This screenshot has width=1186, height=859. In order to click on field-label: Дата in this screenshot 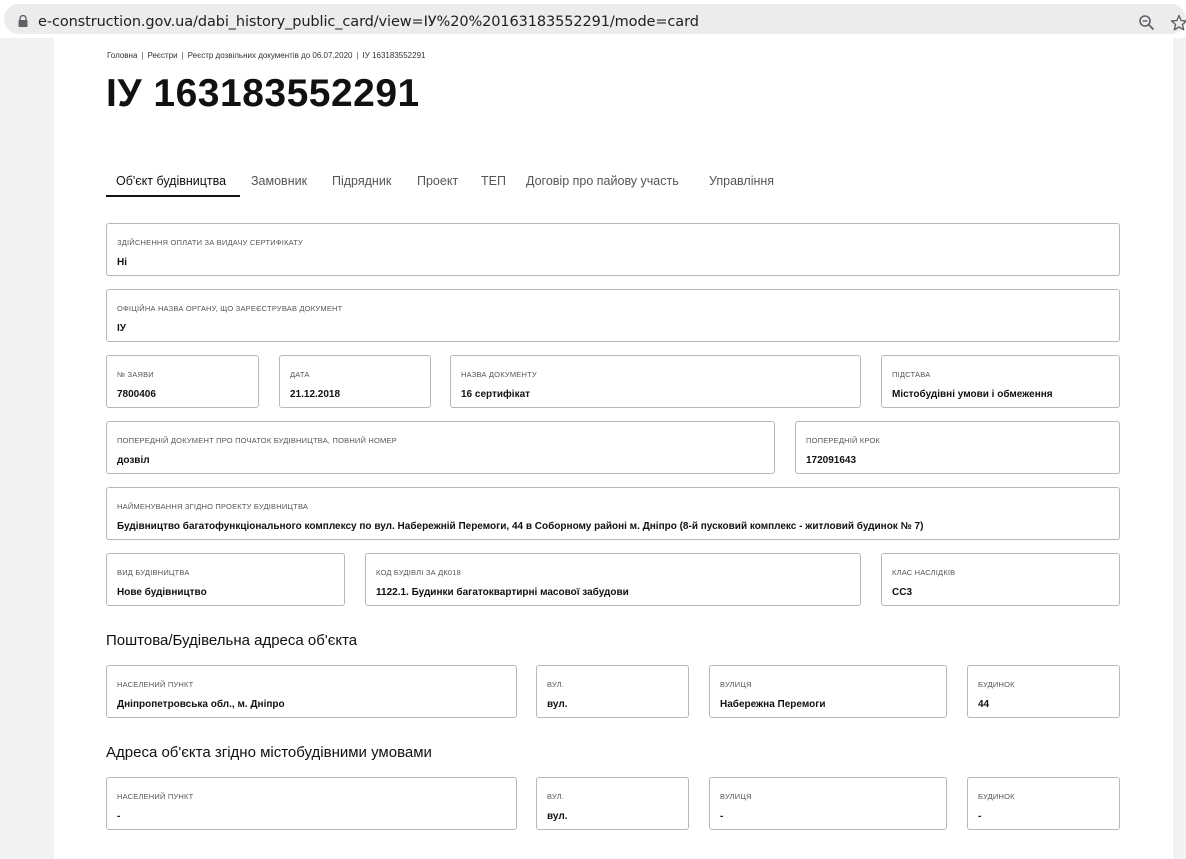, I will do `click(300, 374)`.